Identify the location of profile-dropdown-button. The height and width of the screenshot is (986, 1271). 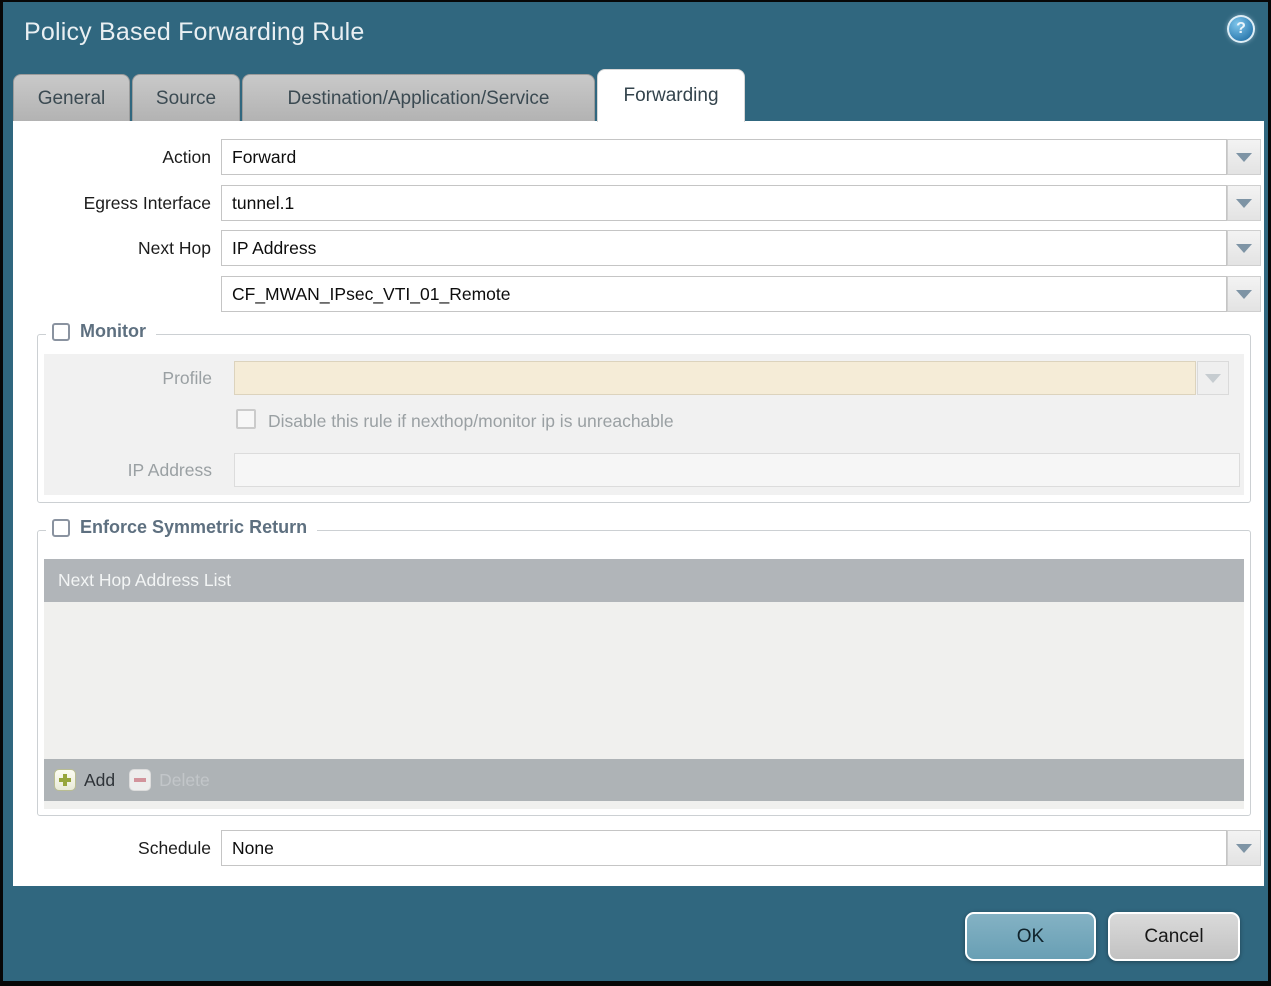
(1213, 378).